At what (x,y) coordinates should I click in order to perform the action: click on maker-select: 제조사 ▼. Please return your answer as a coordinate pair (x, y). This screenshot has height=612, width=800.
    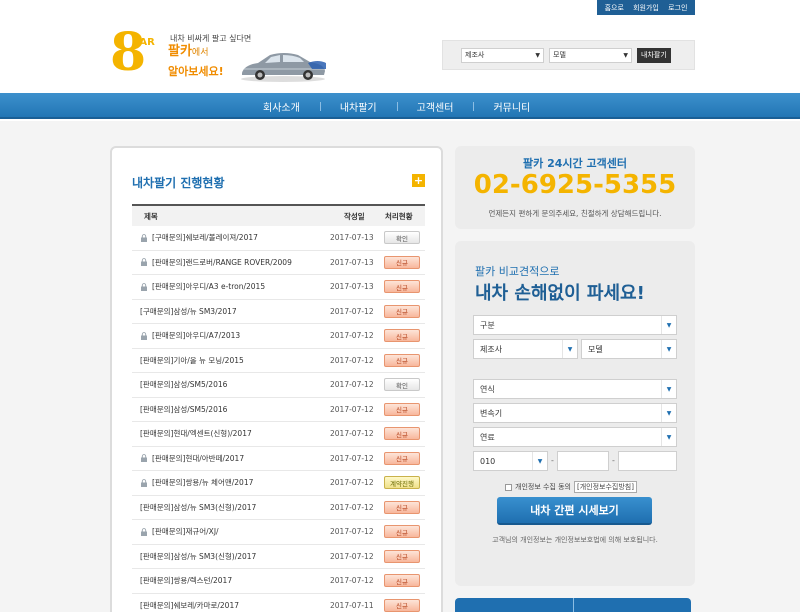
    Looking at the image, I should click on (525, 349).